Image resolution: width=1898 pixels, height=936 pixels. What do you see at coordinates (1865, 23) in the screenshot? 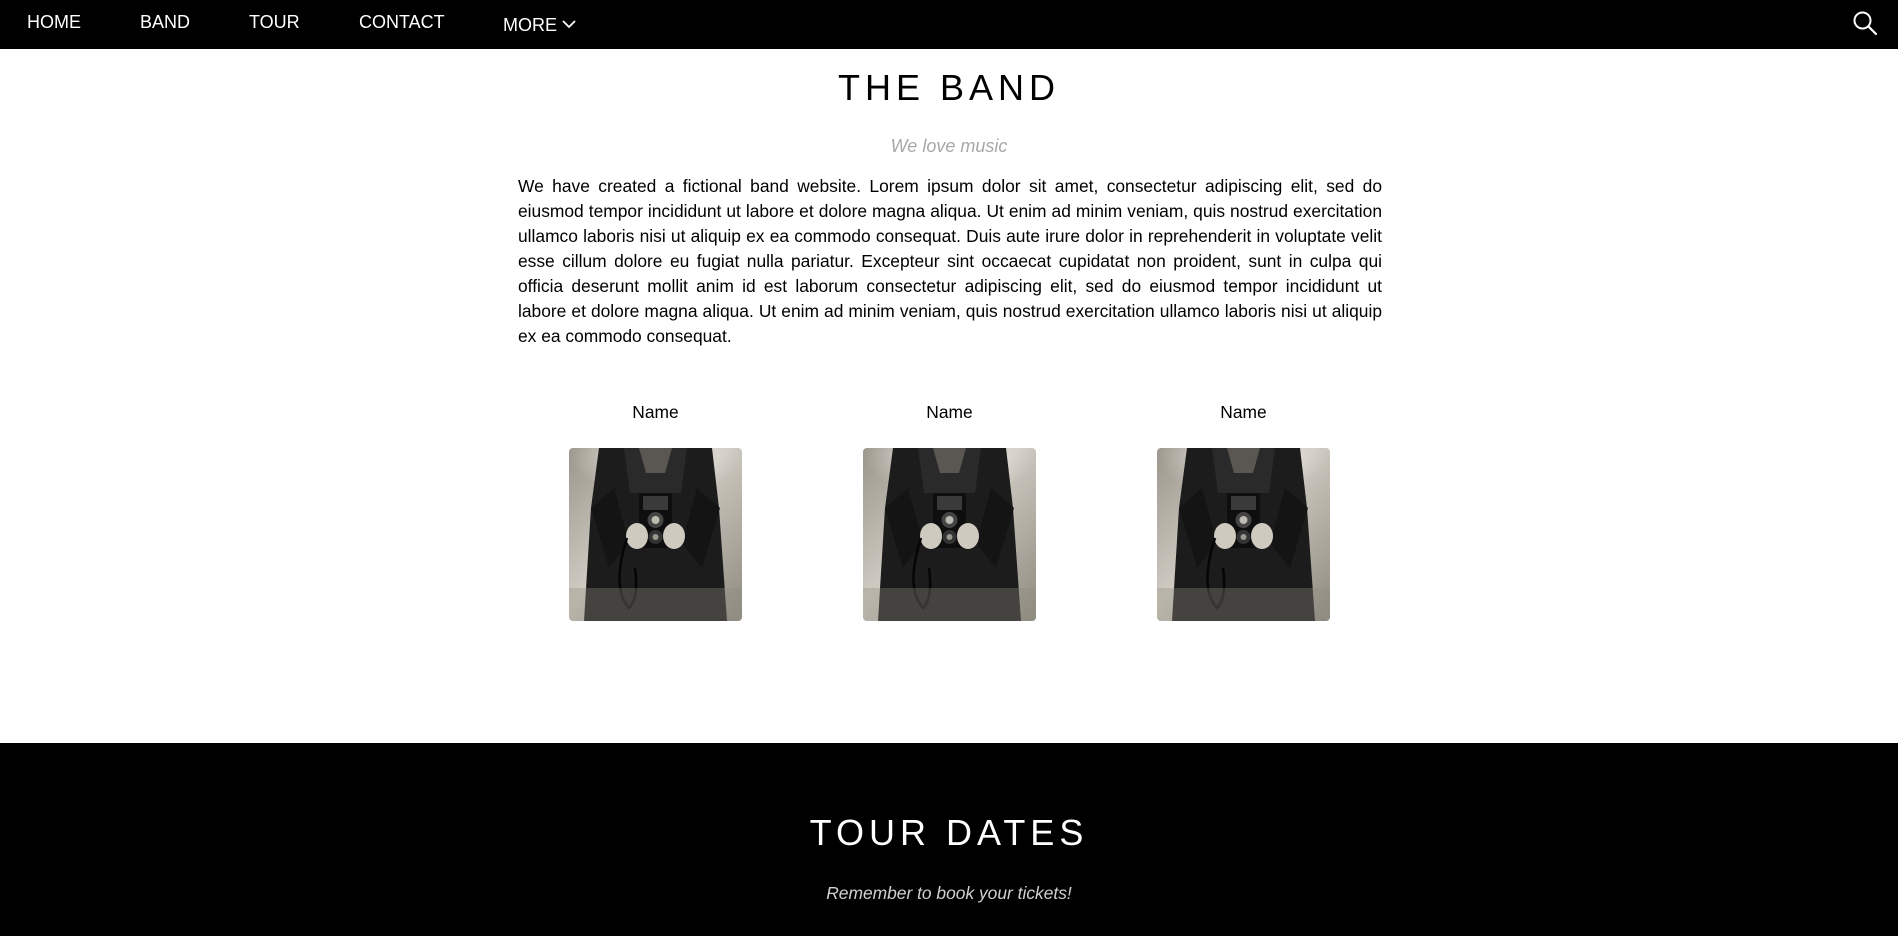
I see `search-icon` at bounding box center [1865, 23].